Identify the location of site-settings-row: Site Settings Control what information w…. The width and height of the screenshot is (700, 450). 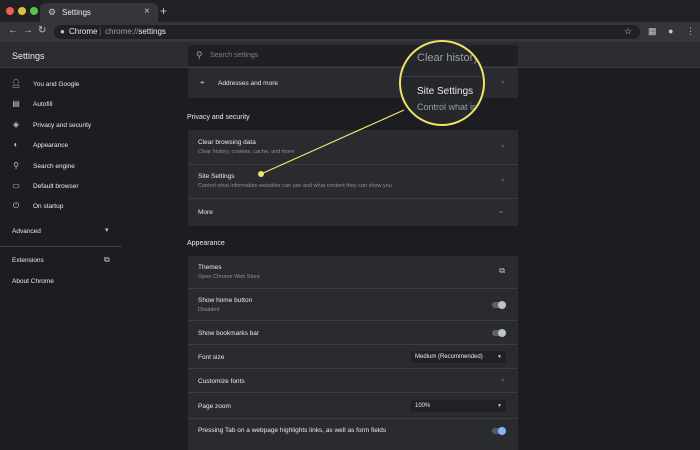
(353, 181).